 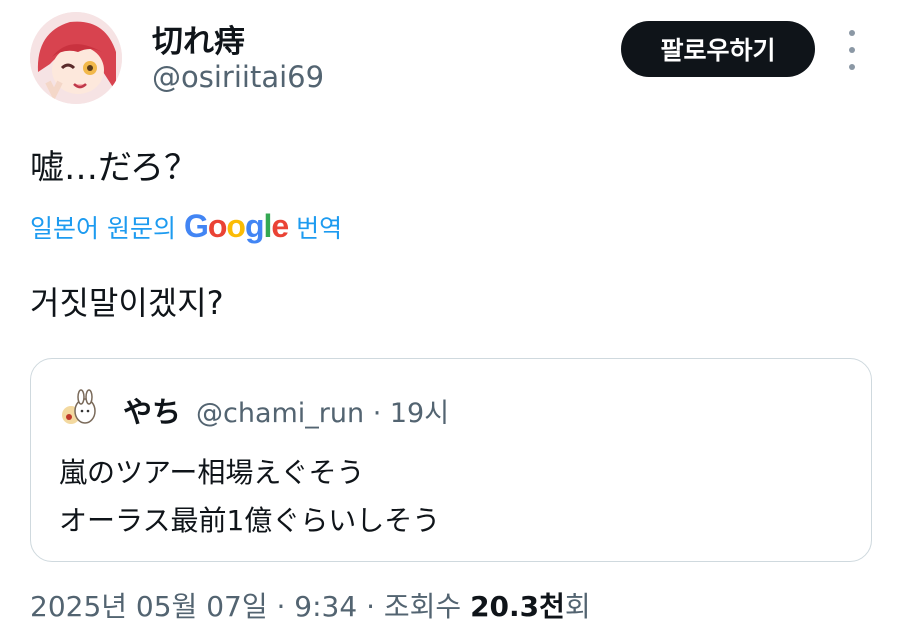 I want to click on translate-suffix: 번역, so click(x=319, y=228).